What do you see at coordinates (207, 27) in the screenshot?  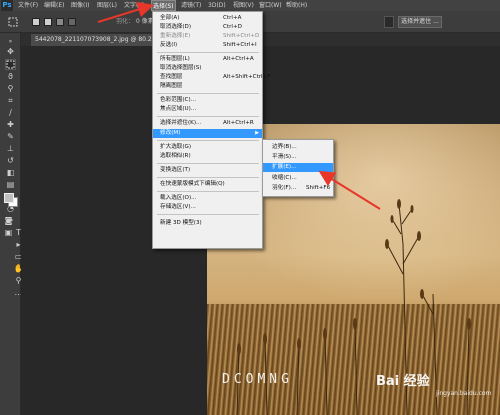 I see `menu-item-deselect: 取消选择(D) Ctrl+D` at bounding box center [207, 27].